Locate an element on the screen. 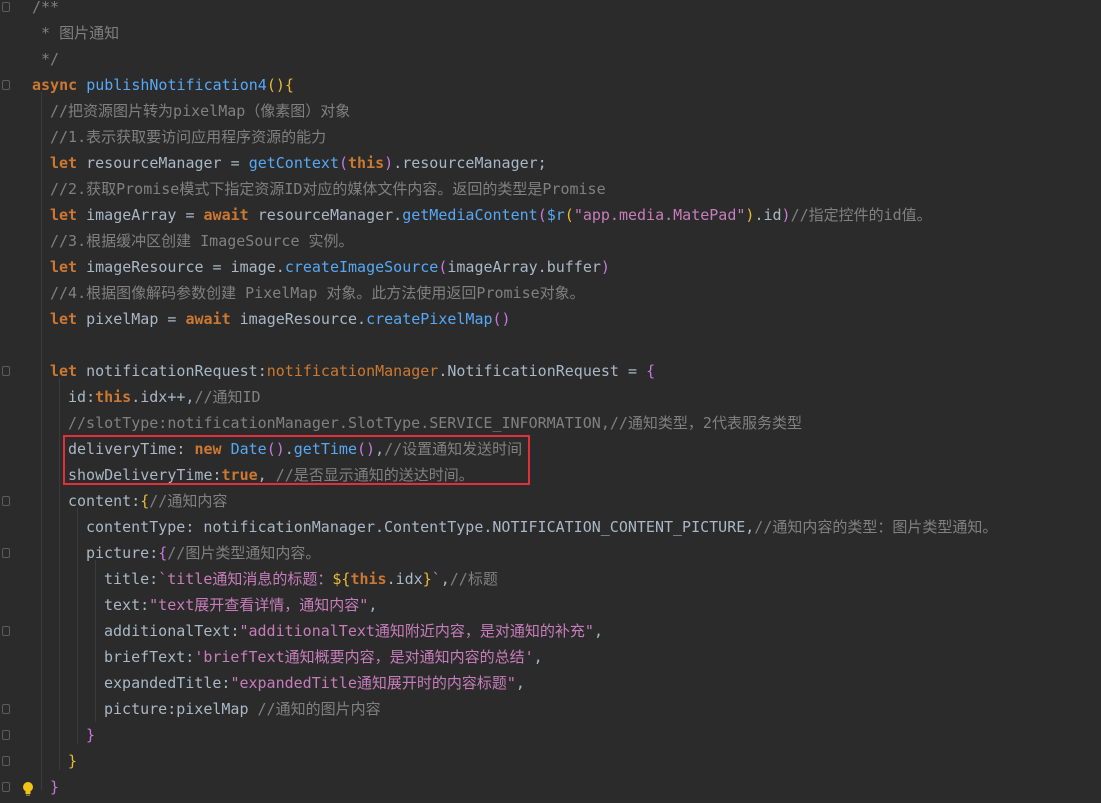 Image resolution: width=1101 pixels, height=803 pixels. code-token: contentType is located at coordinates (136, 527).